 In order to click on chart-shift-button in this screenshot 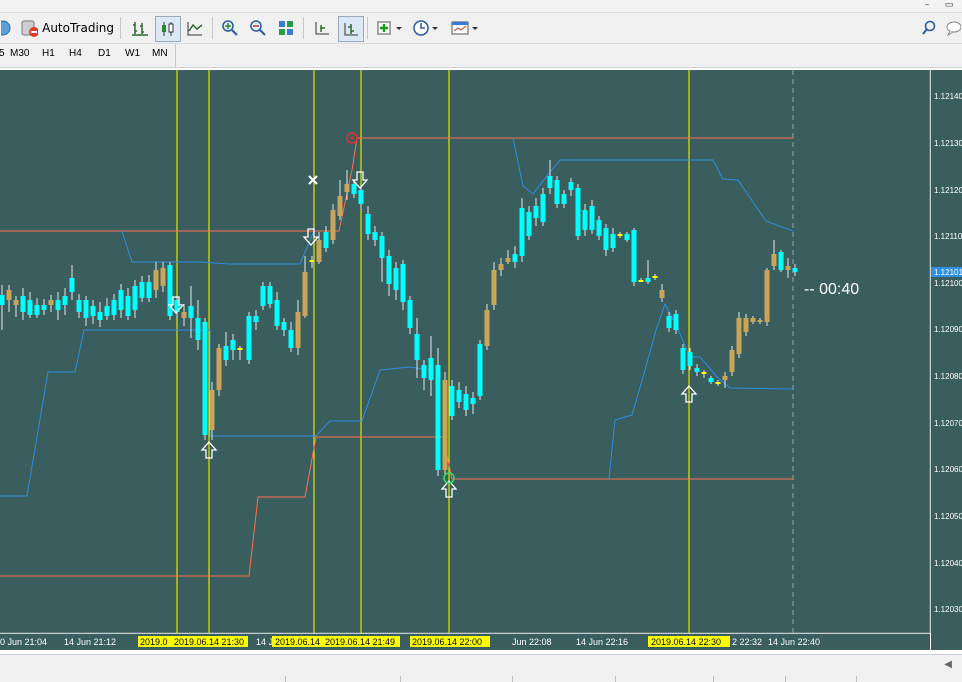, I will do `click(322, 28)`.